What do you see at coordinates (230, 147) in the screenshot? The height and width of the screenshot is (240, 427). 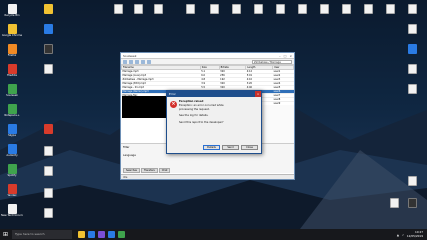 I see `send-button: Send` at bounding box center [230, 147].